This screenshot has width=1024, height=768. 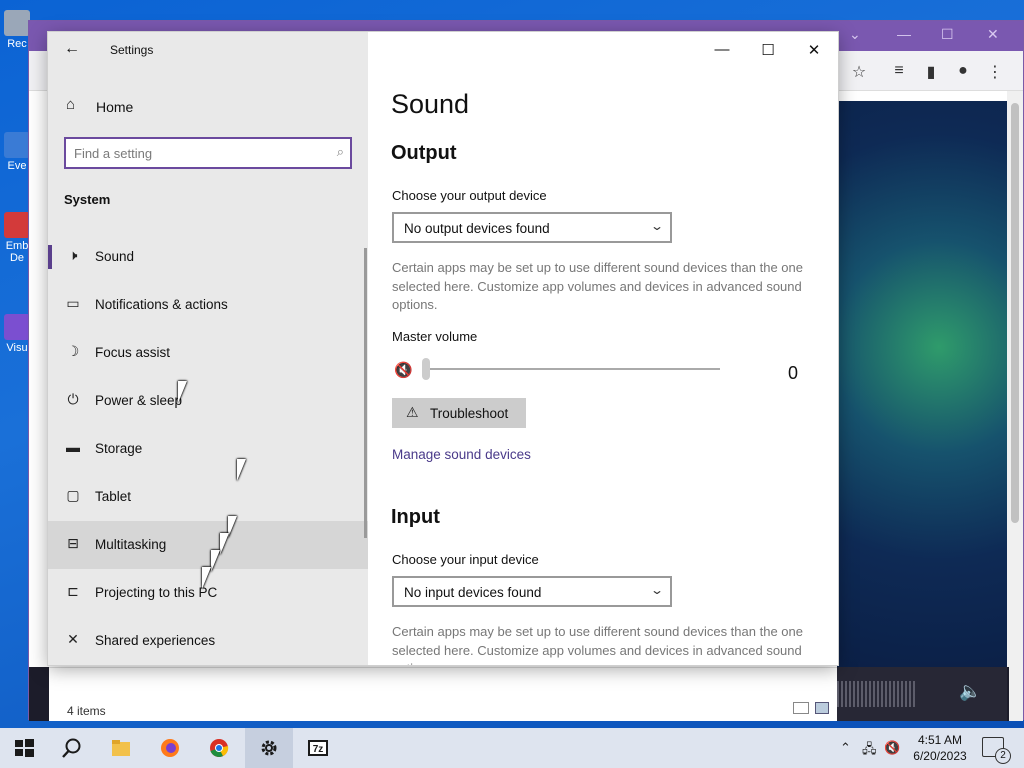 What do you see at coordinates (208, 545) in the screenshot?
I see `nav-item-multitasking: ⊟ Multitasking` at bounding box center [208, 545].